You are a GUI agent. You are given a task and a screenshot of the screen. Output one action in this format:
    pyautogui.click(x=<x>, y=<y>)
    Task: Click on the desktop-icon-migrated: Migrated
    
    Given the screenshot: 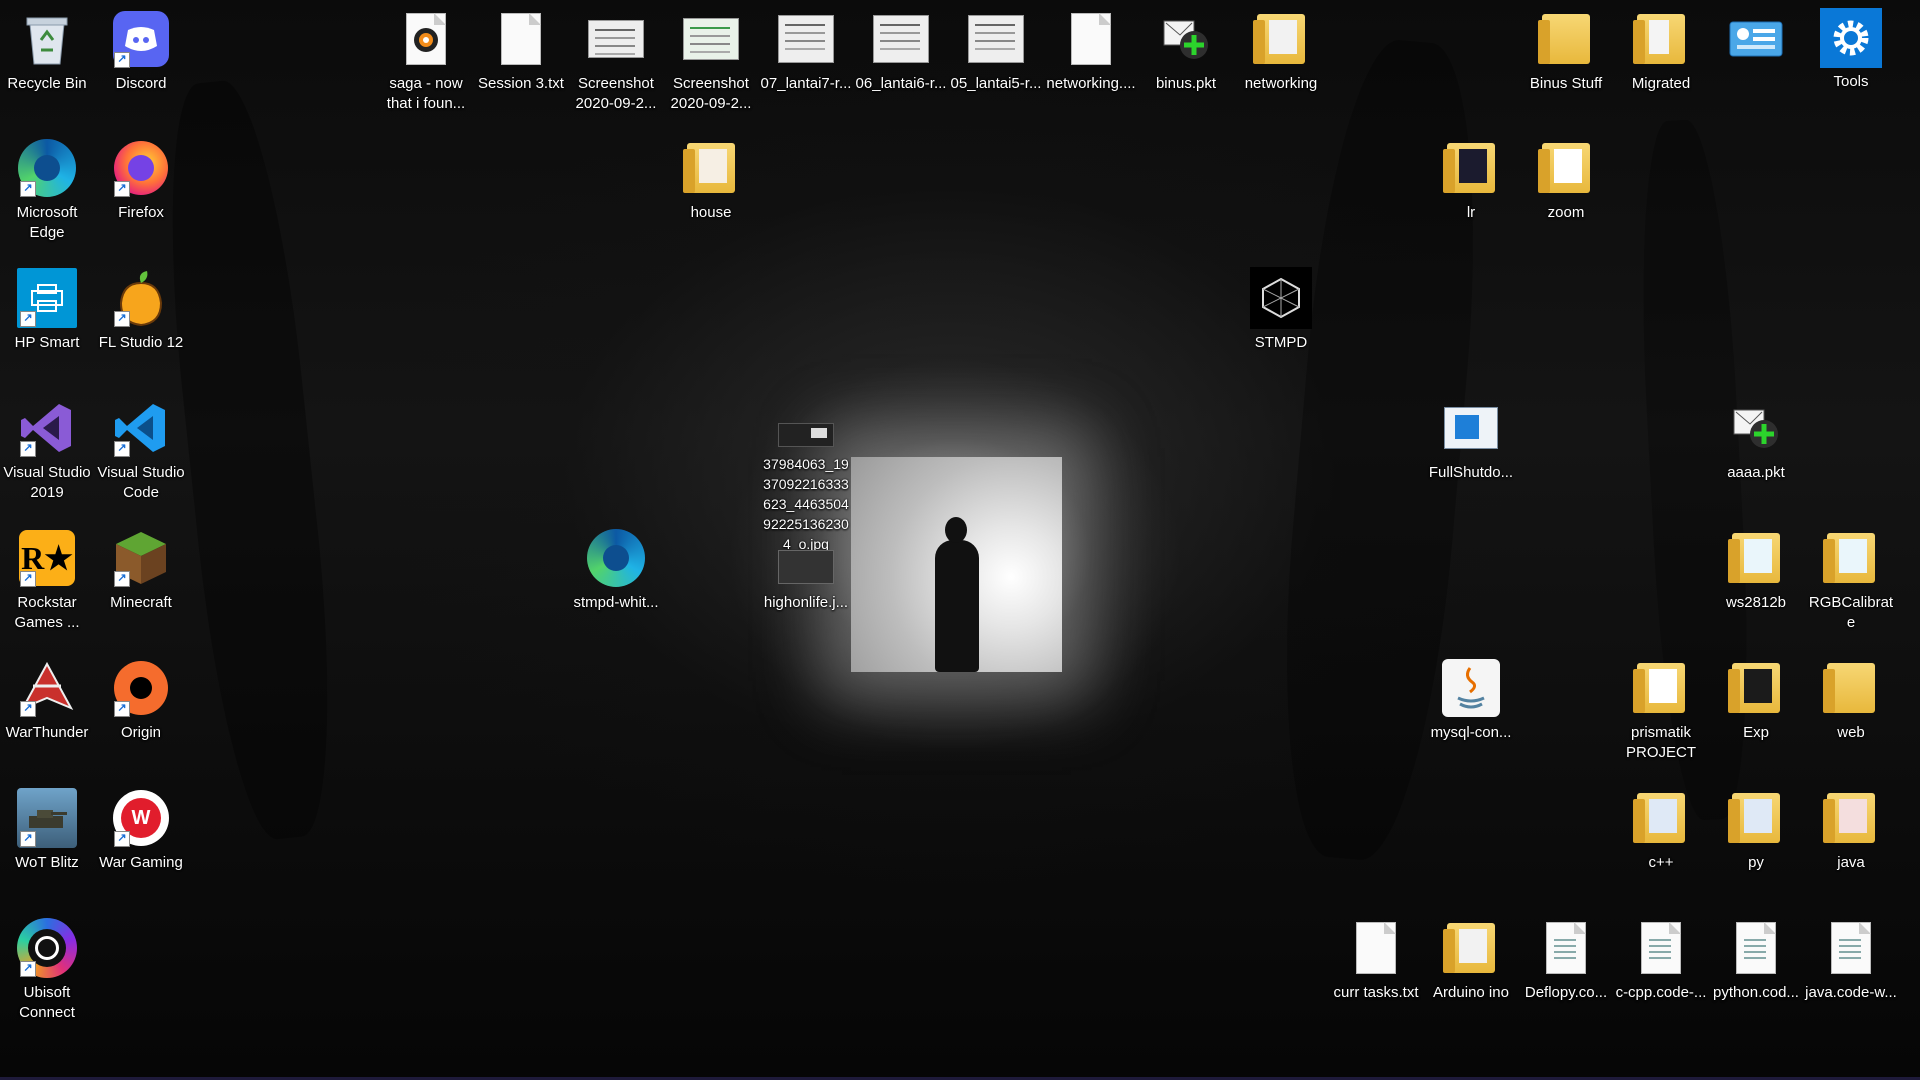 What is the action you would take?
    pyautogui.click(x=1661, y=51)
    